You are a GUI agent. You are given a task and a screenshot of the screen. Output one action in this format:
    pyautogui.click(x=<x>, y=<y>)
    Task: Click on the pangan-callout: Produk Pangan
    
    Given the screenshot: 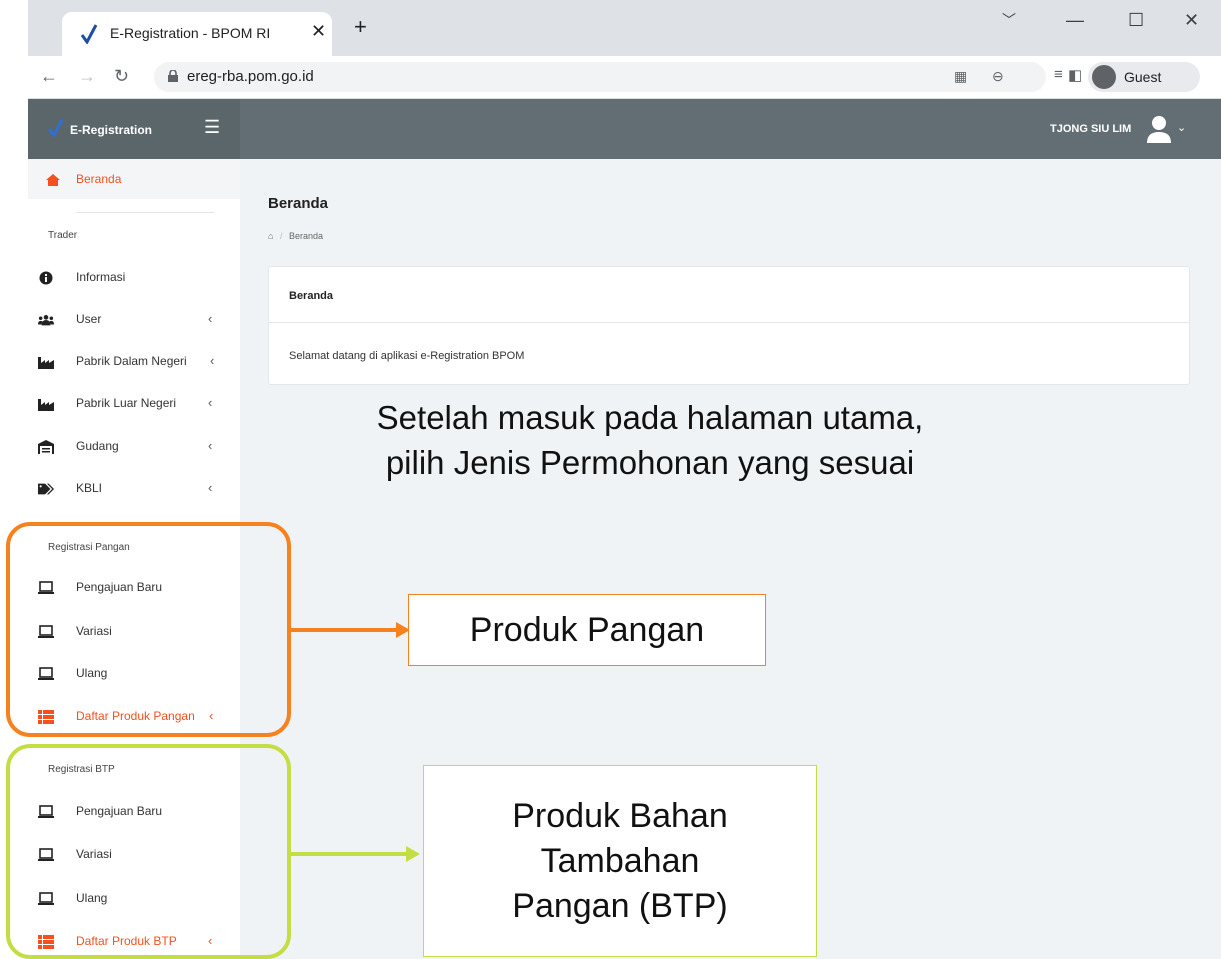 What is the action you would take?
    pyautogui.click(x=587, y=630)
    